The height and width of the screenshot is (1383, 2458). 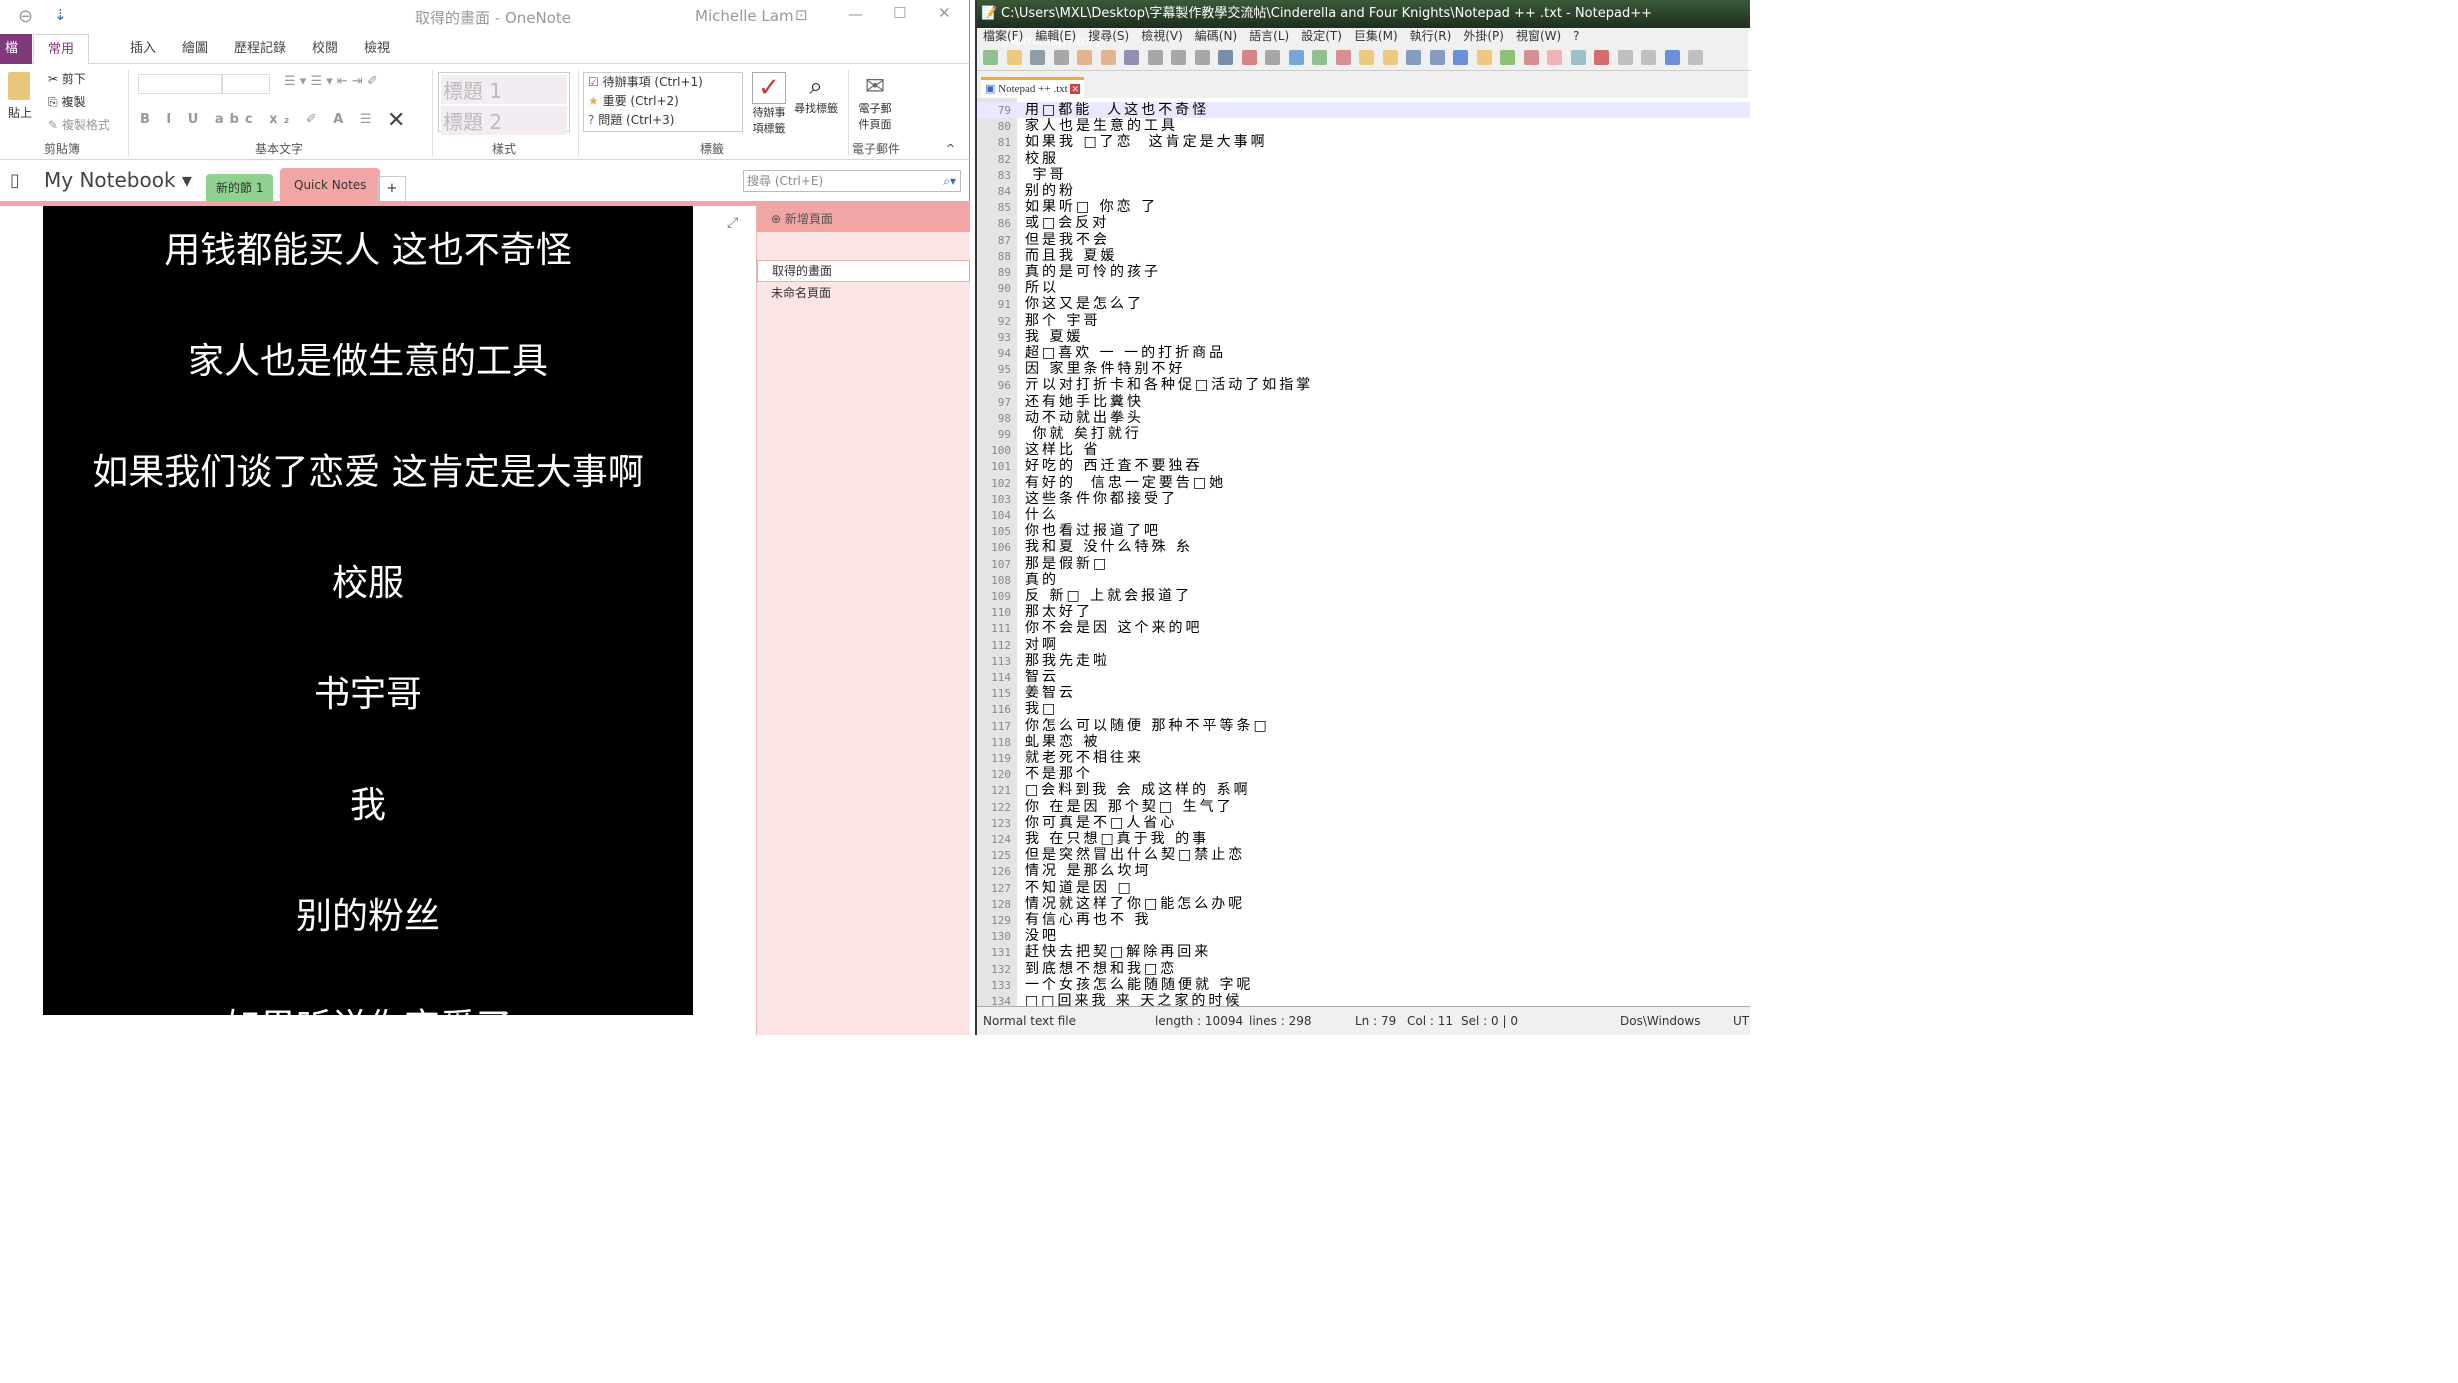 I want to click on maximize-button: ☐, so click(x=899, y=13).